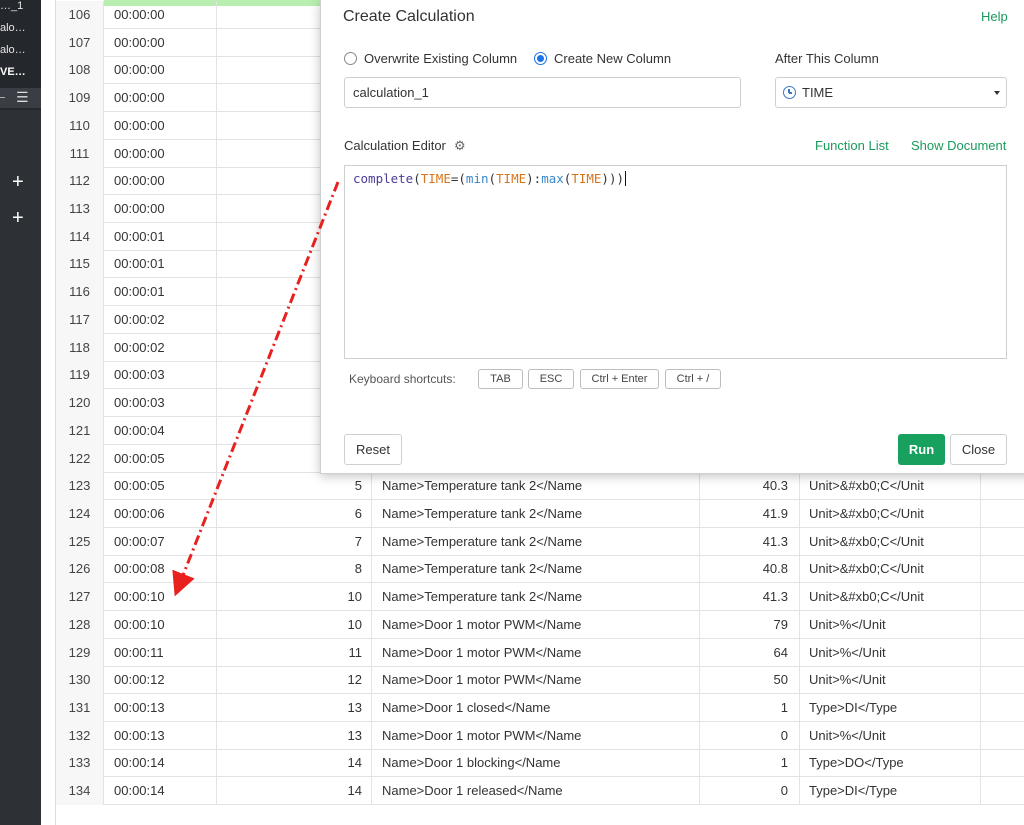  I want to click on table-cell-rn: 127, so click(80, 597).